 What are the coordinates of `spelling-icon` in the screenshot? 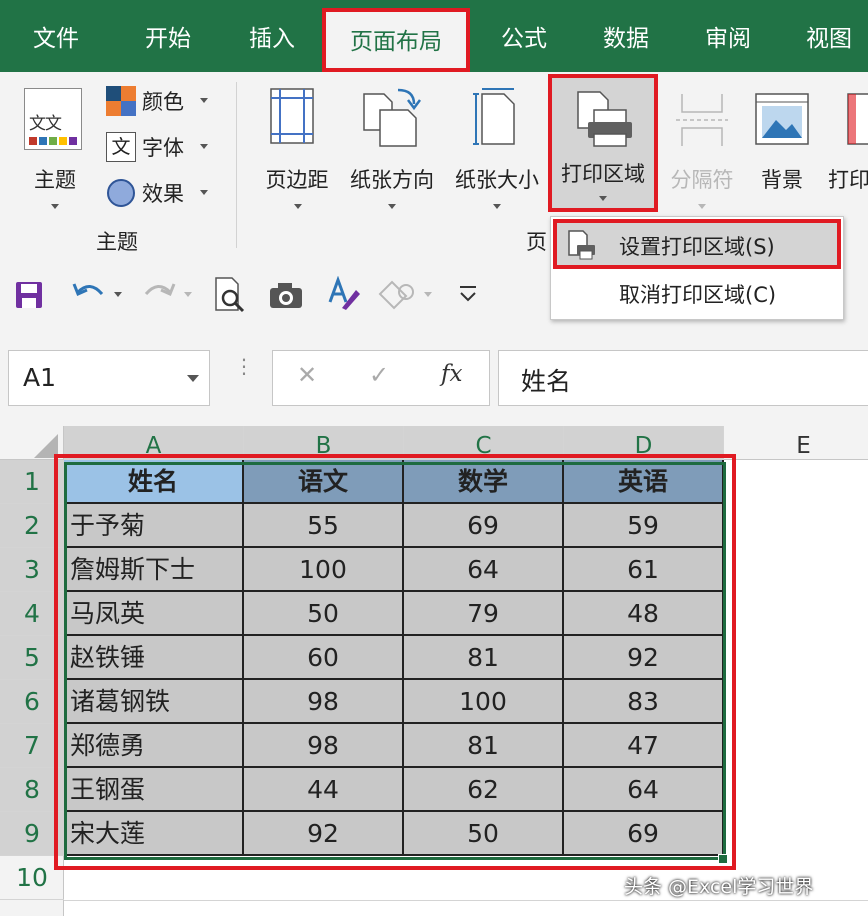 It's located at (344, 294).